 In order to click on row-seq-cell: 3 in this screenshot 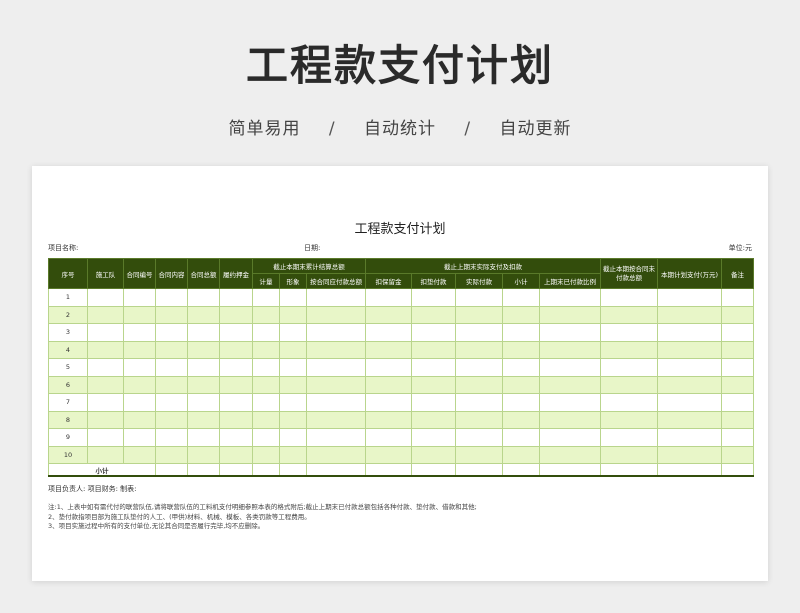, I will do `click(68, 332)`.